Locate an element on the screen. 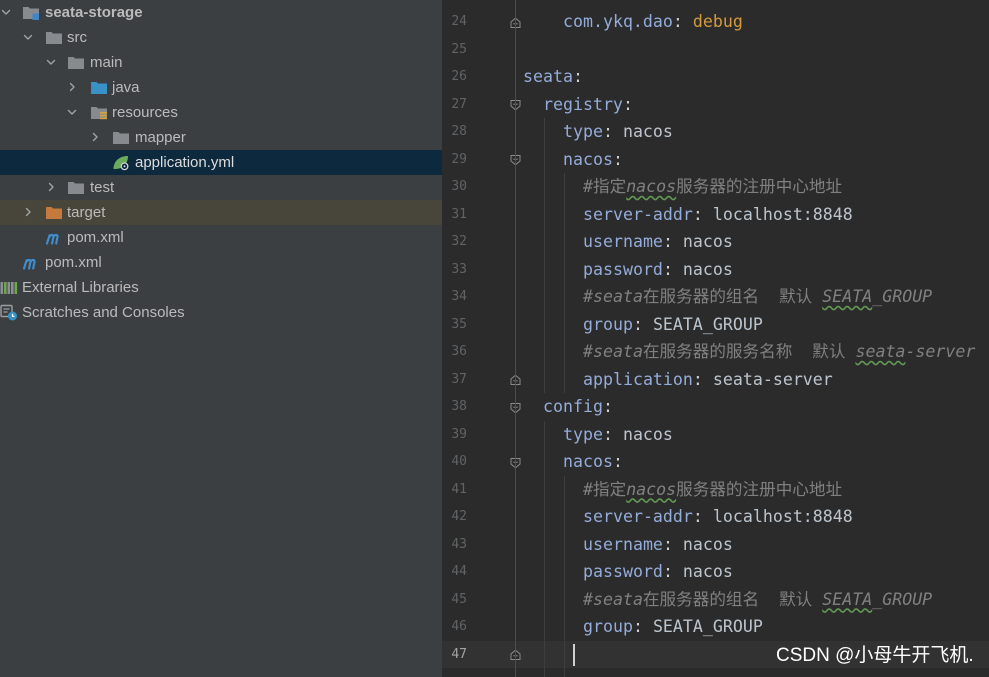  yaml-key: type is located at coordinates (583, 131).